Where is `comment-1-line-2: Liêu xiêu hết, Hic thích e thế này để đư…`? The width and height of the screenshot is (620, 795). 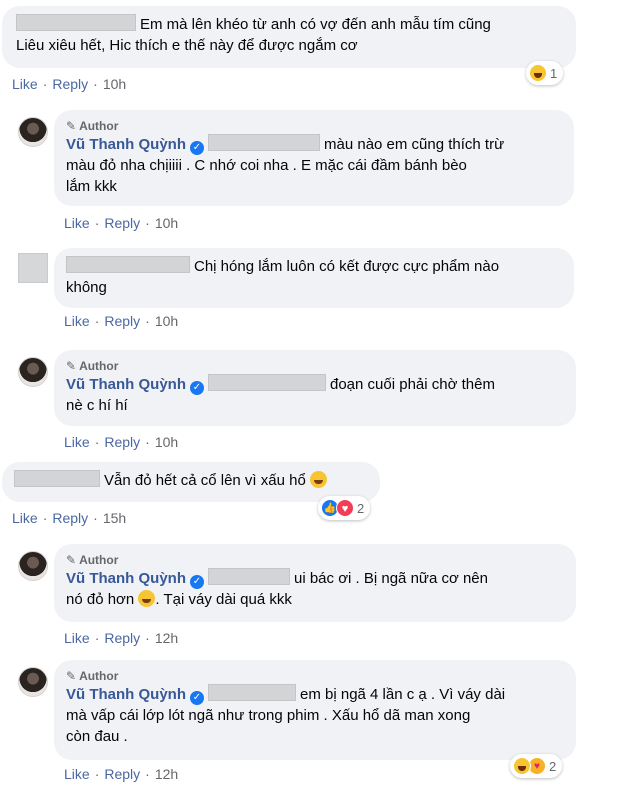
comment-1-line-2: Liêu xiêu hết, Hic thích e thế này để đư… is located at coordinates (187, 45).